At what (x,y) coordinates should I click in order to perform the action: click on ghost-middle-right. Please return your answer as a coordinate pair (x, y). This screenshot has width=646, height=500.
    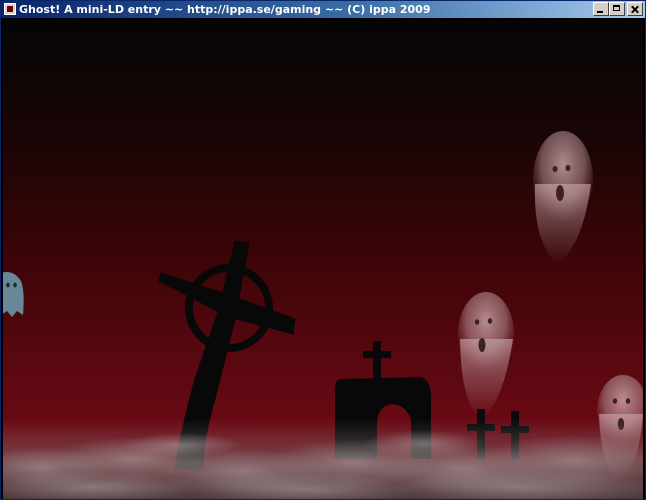
    Looking at the image, I should click on (486, 355).